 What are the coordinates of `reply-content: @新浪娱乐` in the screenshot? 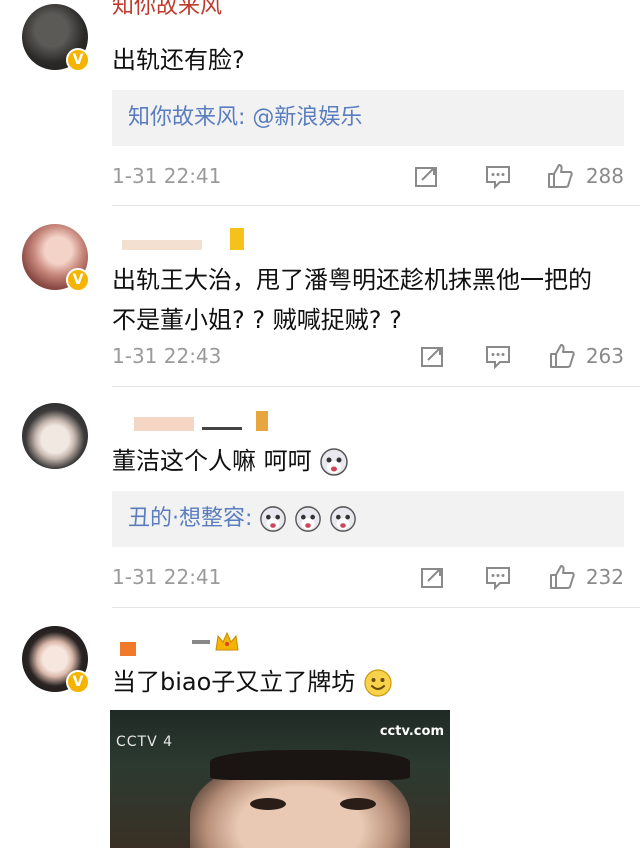 It's located at (307, 117).